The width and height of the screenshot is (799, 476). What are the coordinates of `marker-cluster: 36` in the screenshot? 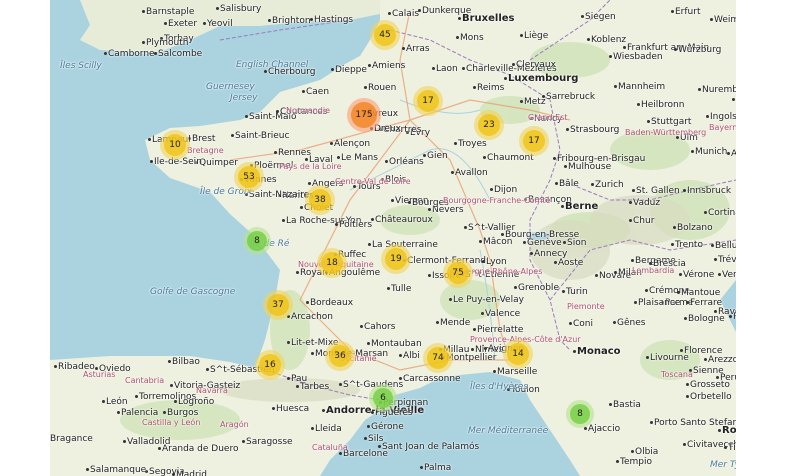 It's located at (340, 356).